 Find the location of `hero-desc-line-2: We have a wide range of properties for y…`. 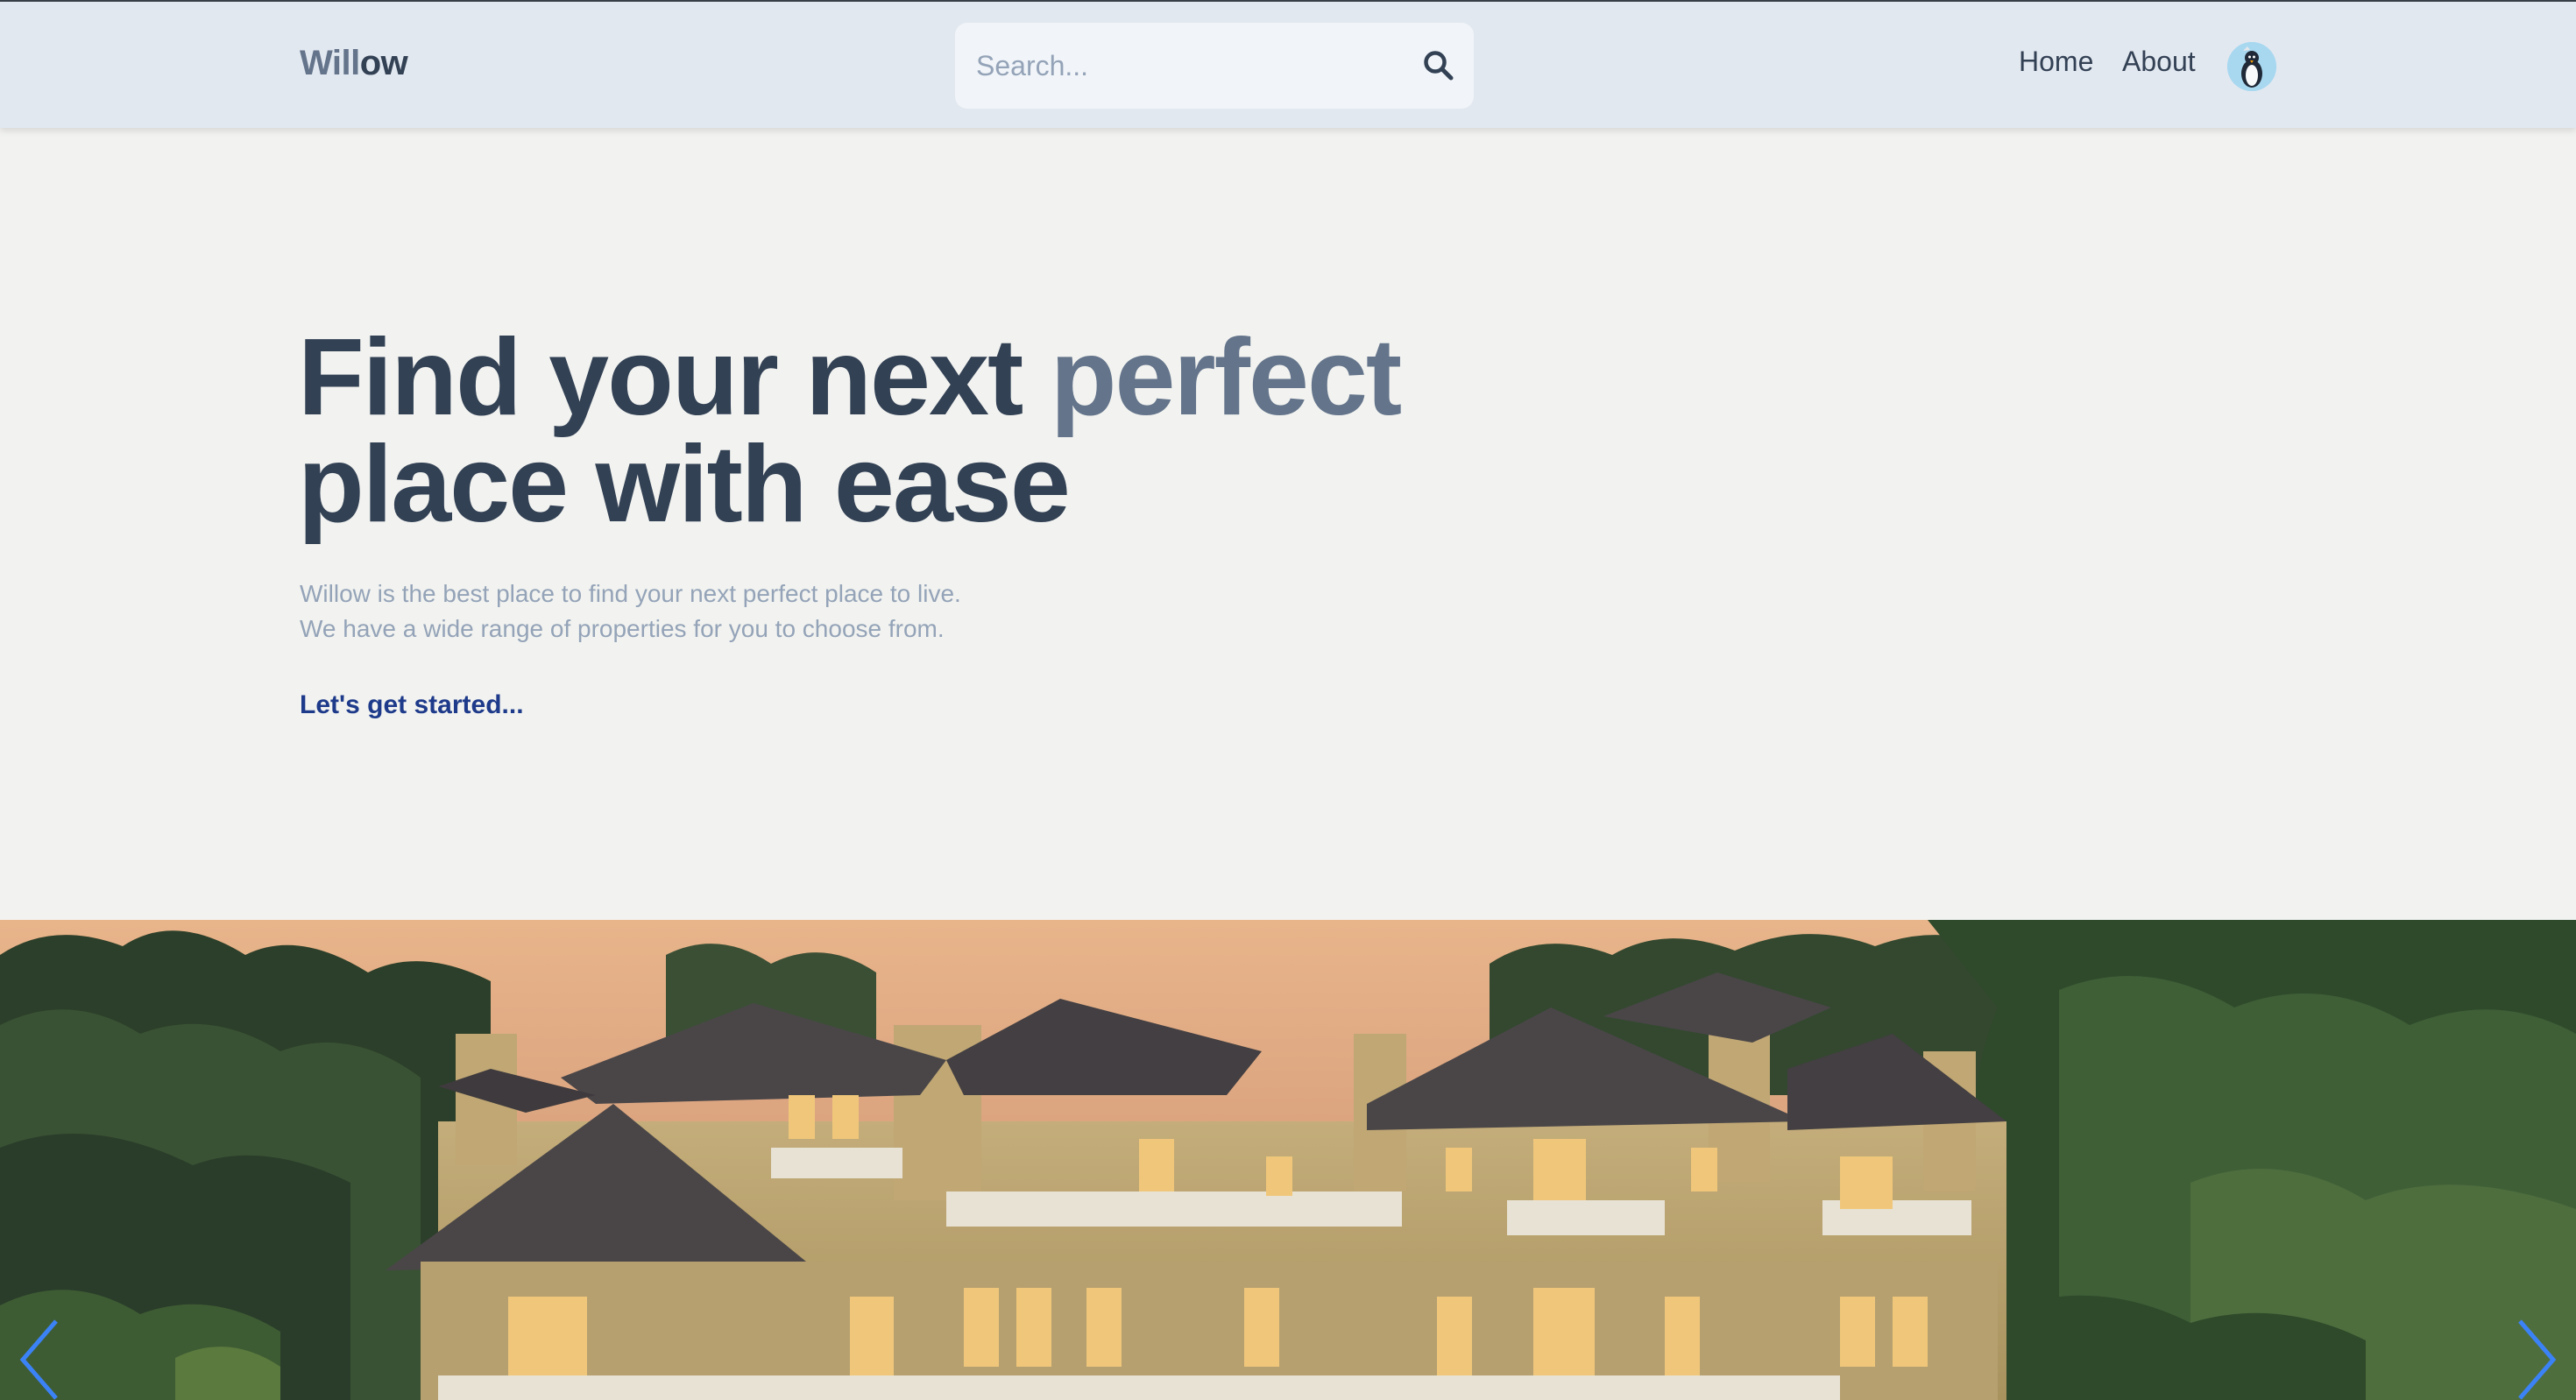

hero-desc-line-2: We have a wide range of properties for y… is located at coordinates (622, 628).